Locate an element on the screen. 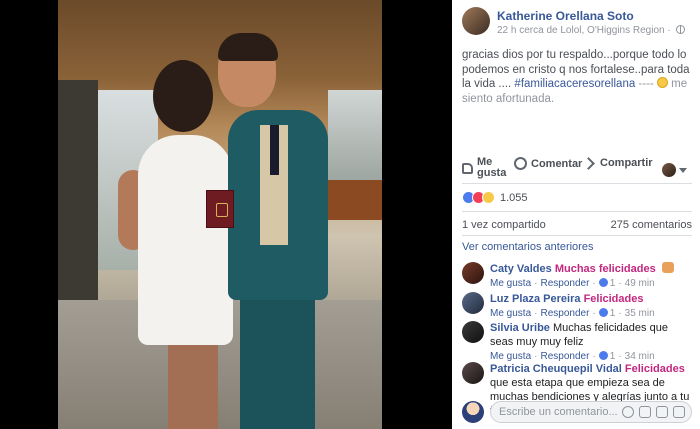 This screenshot has width=700, height=429. camera-icon is located at coordinates (645, 412).